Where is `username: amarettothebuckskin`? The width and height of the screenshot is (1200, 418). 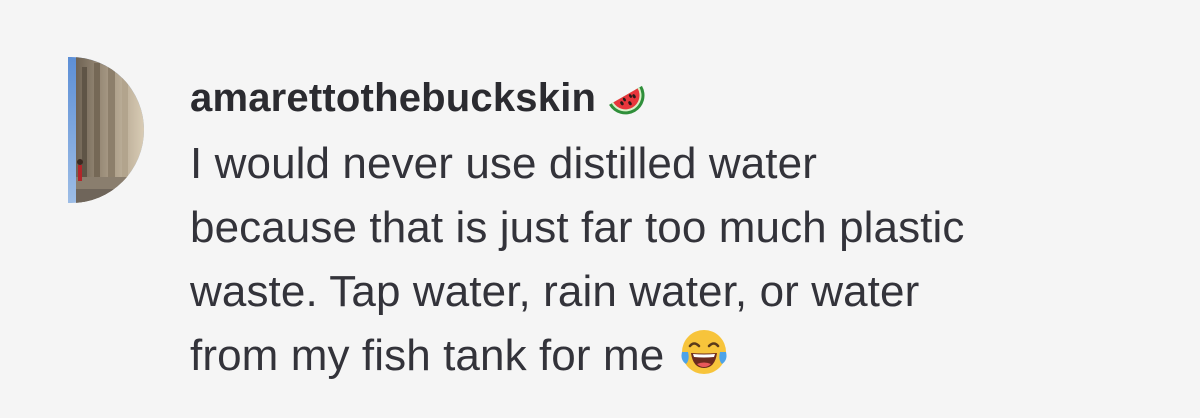 username: amarettothebuckskin is located at coordinates (393, 98).